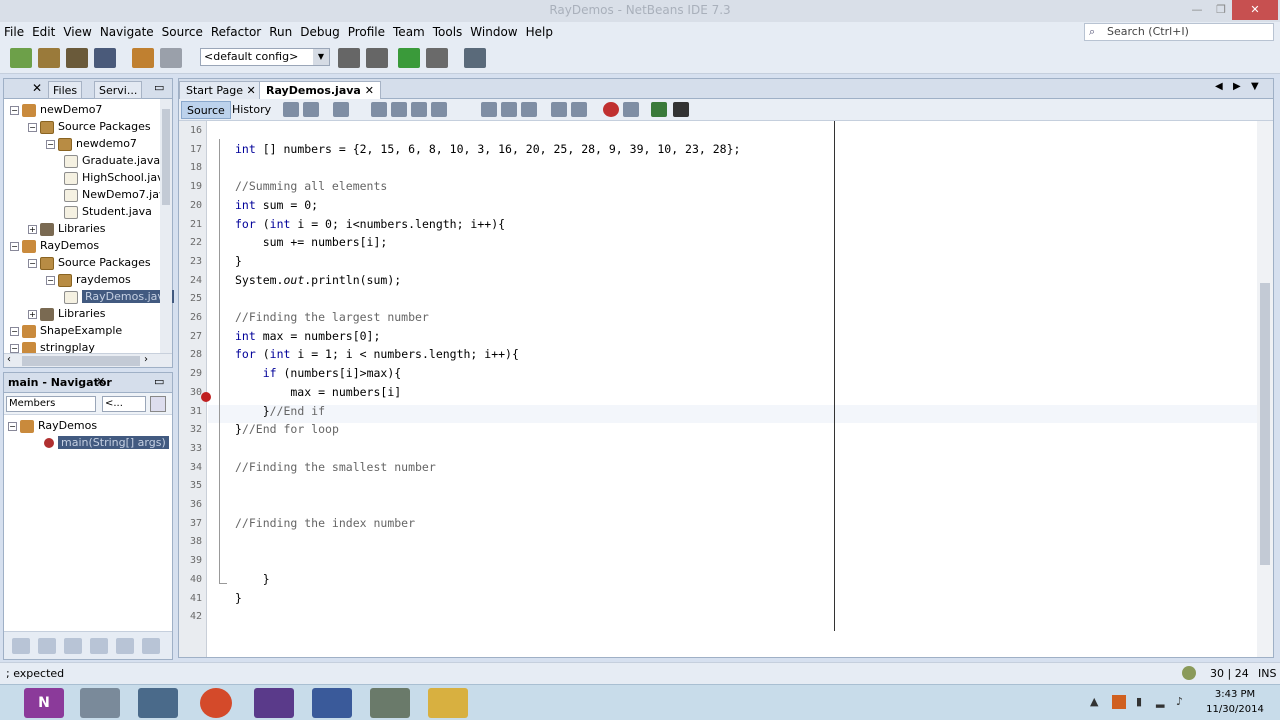 This screenshot has width=1280, height=720. What do you see at coordinates (1179, 32) in the screenshot?
I see `search-input: ⌕ Search (Ctrl+I)` at bounding box center [1179, 32].